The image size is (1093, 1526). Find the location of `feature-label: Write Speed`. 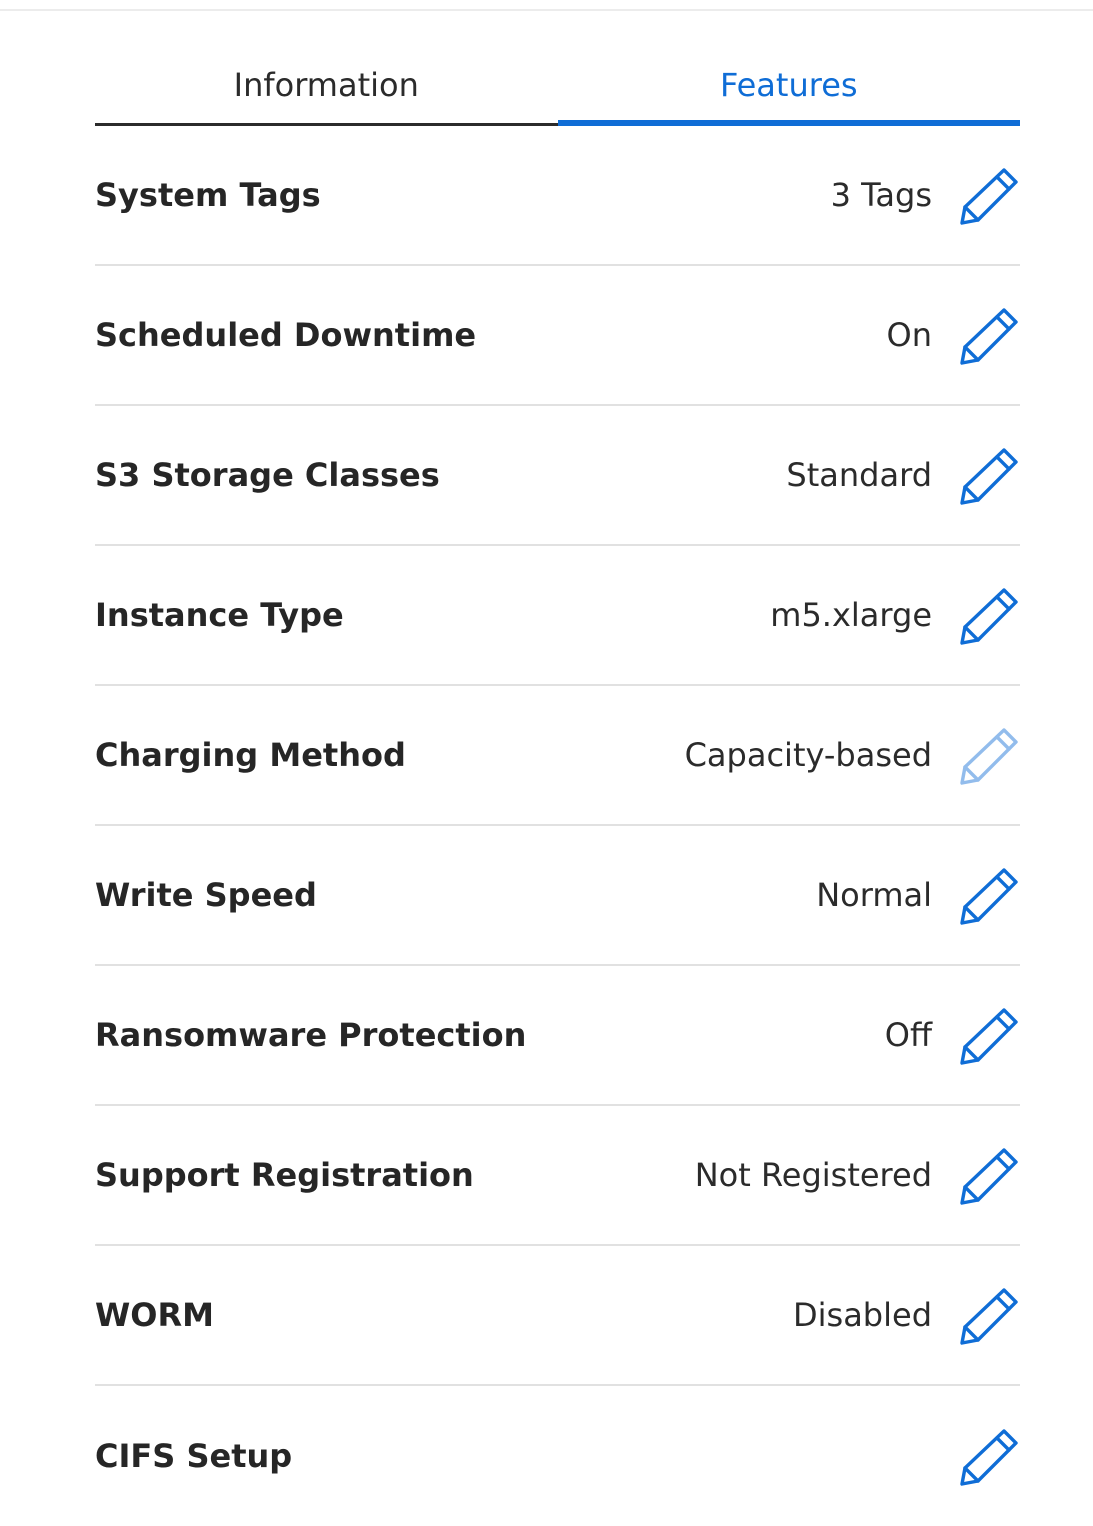

feature-label: Write Speed is located at coordinates (206, 895).